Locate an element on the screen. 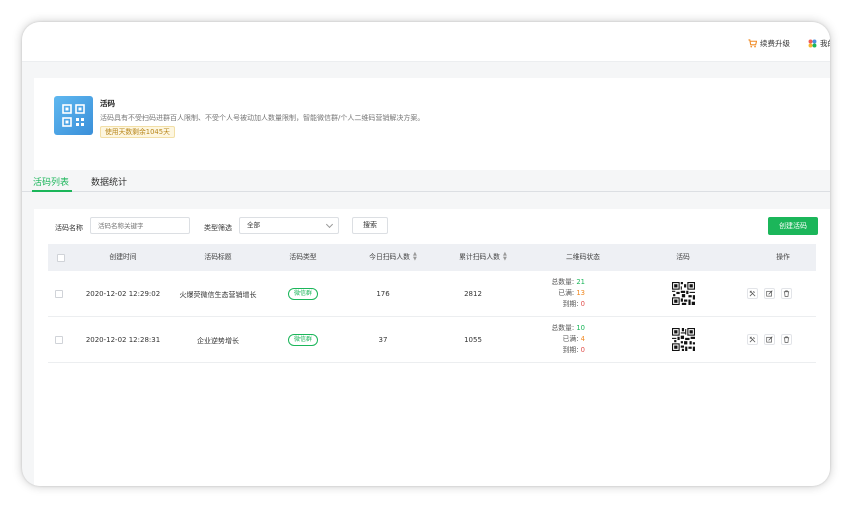 The image size is (852, 509). status-full-value: 13 is located at coordinates (580, 293).